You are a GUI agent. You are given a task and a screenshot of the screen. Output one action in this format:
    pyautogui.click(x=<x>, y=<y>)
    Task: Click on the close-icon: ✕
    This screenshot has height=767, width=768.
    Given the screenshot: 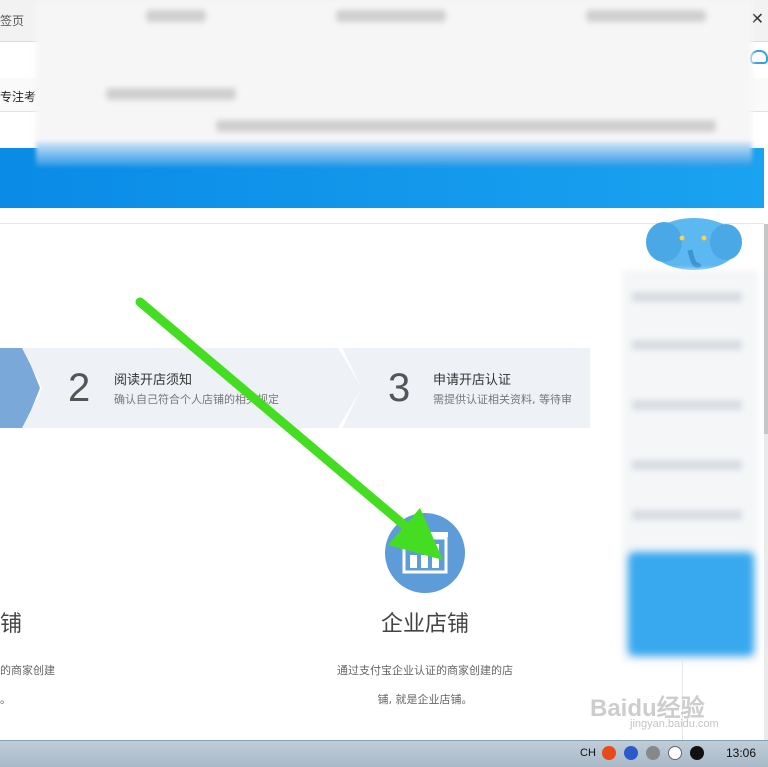 What is the action you would take?
    pyautogui.click(x=757, y=18)
    